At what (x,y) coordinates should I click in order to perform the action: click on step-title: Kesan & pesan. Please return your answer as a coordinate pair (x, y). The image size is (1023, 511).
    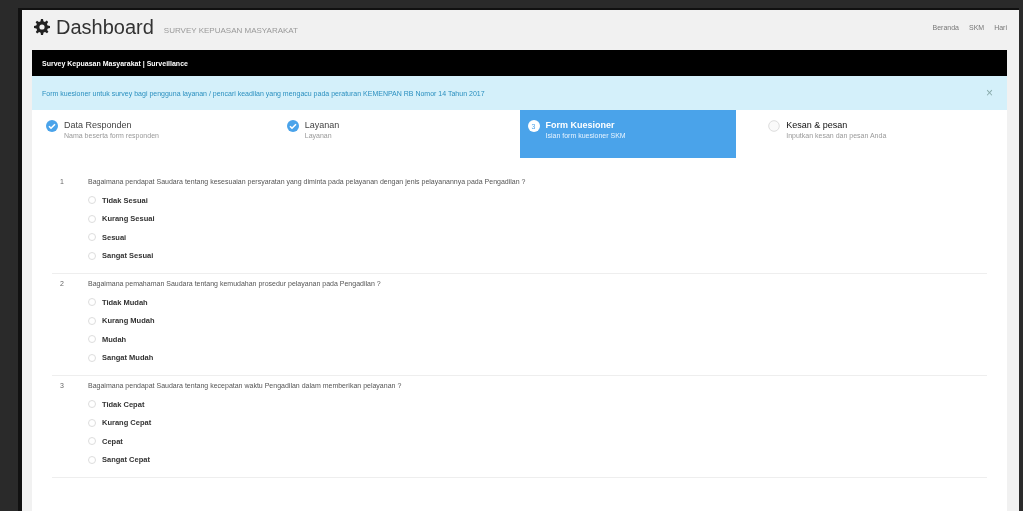
    Looking at the image, I should click on (817, 125).